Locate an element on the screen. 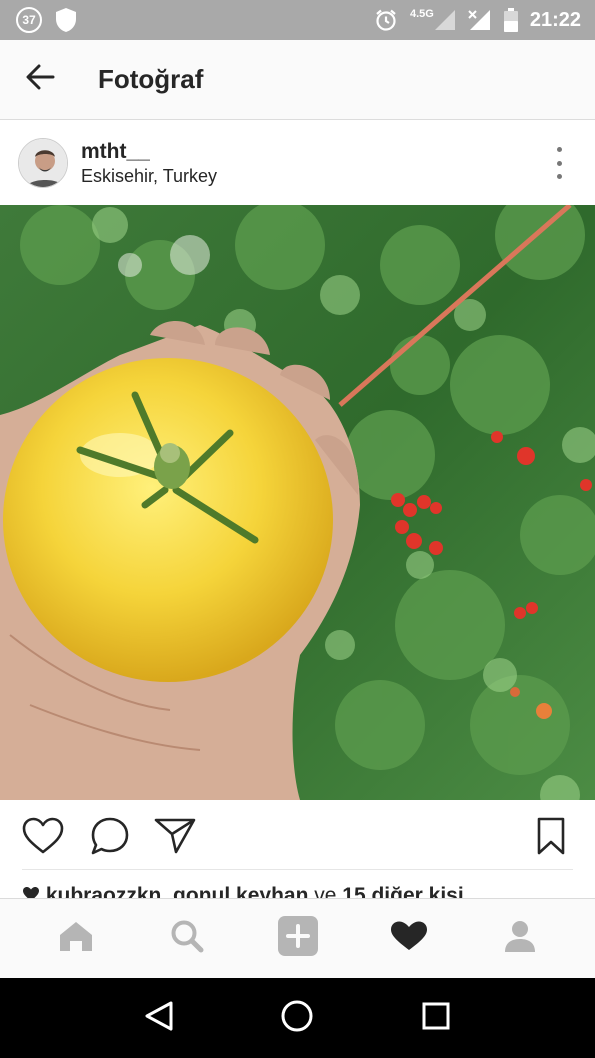 The width and height of the screenshot is (595, 1058). post-meta: mtht__ Eskisehir, Turkey is located at coordinates (149, 163).